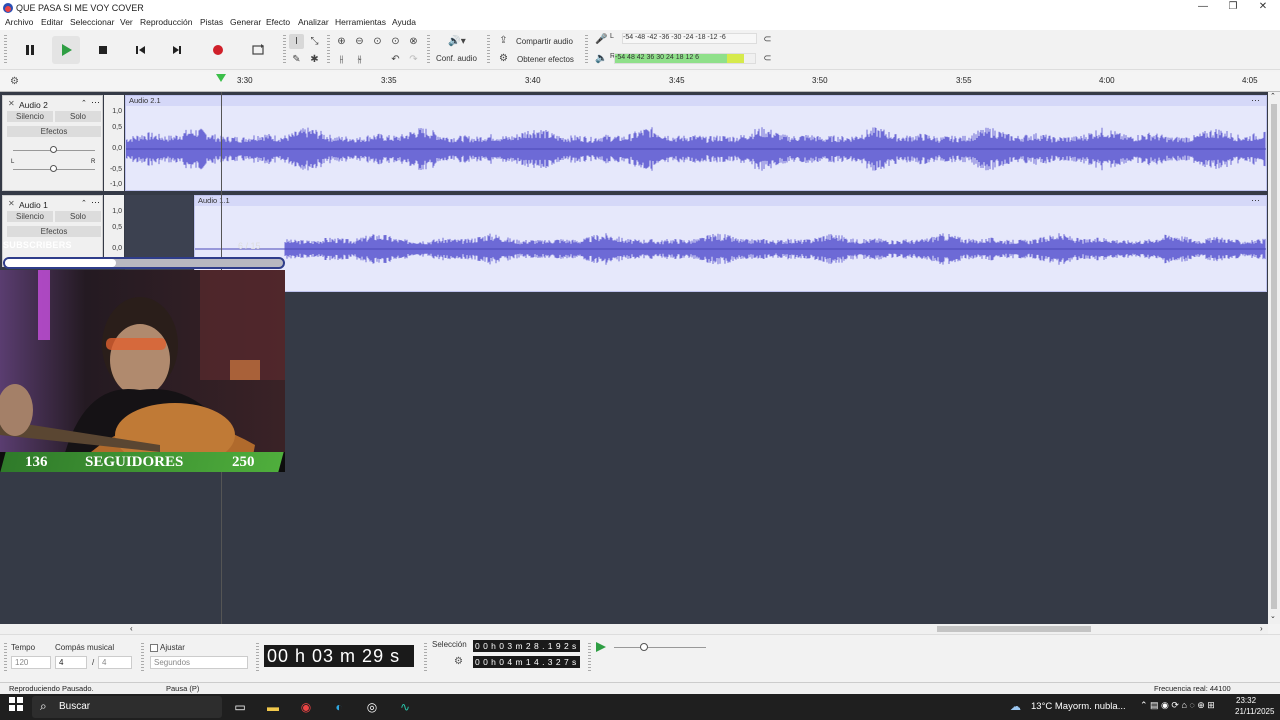 The width and height of the screenshot is (1280, 720). I want to click on time-signature-denominator: 4, so click(115, 662).